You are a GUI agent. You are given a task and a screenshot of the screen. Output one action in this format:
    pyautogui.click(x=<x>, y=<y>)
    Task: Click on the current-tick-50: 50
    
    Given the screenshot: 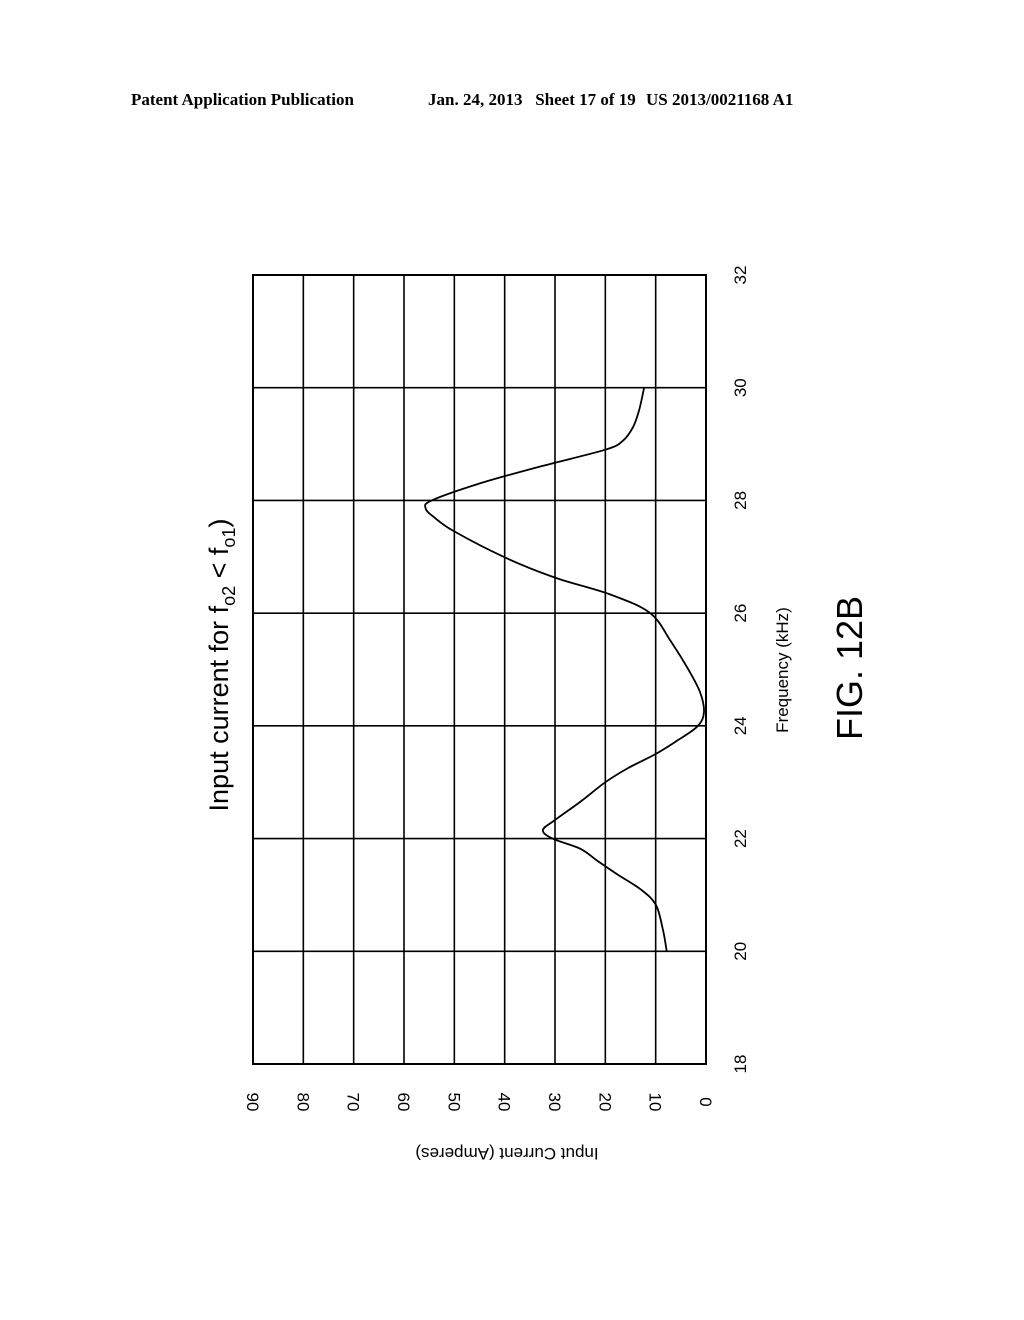 What is the action you would take?
    pyautogui.click(x=453, y=1102)
    